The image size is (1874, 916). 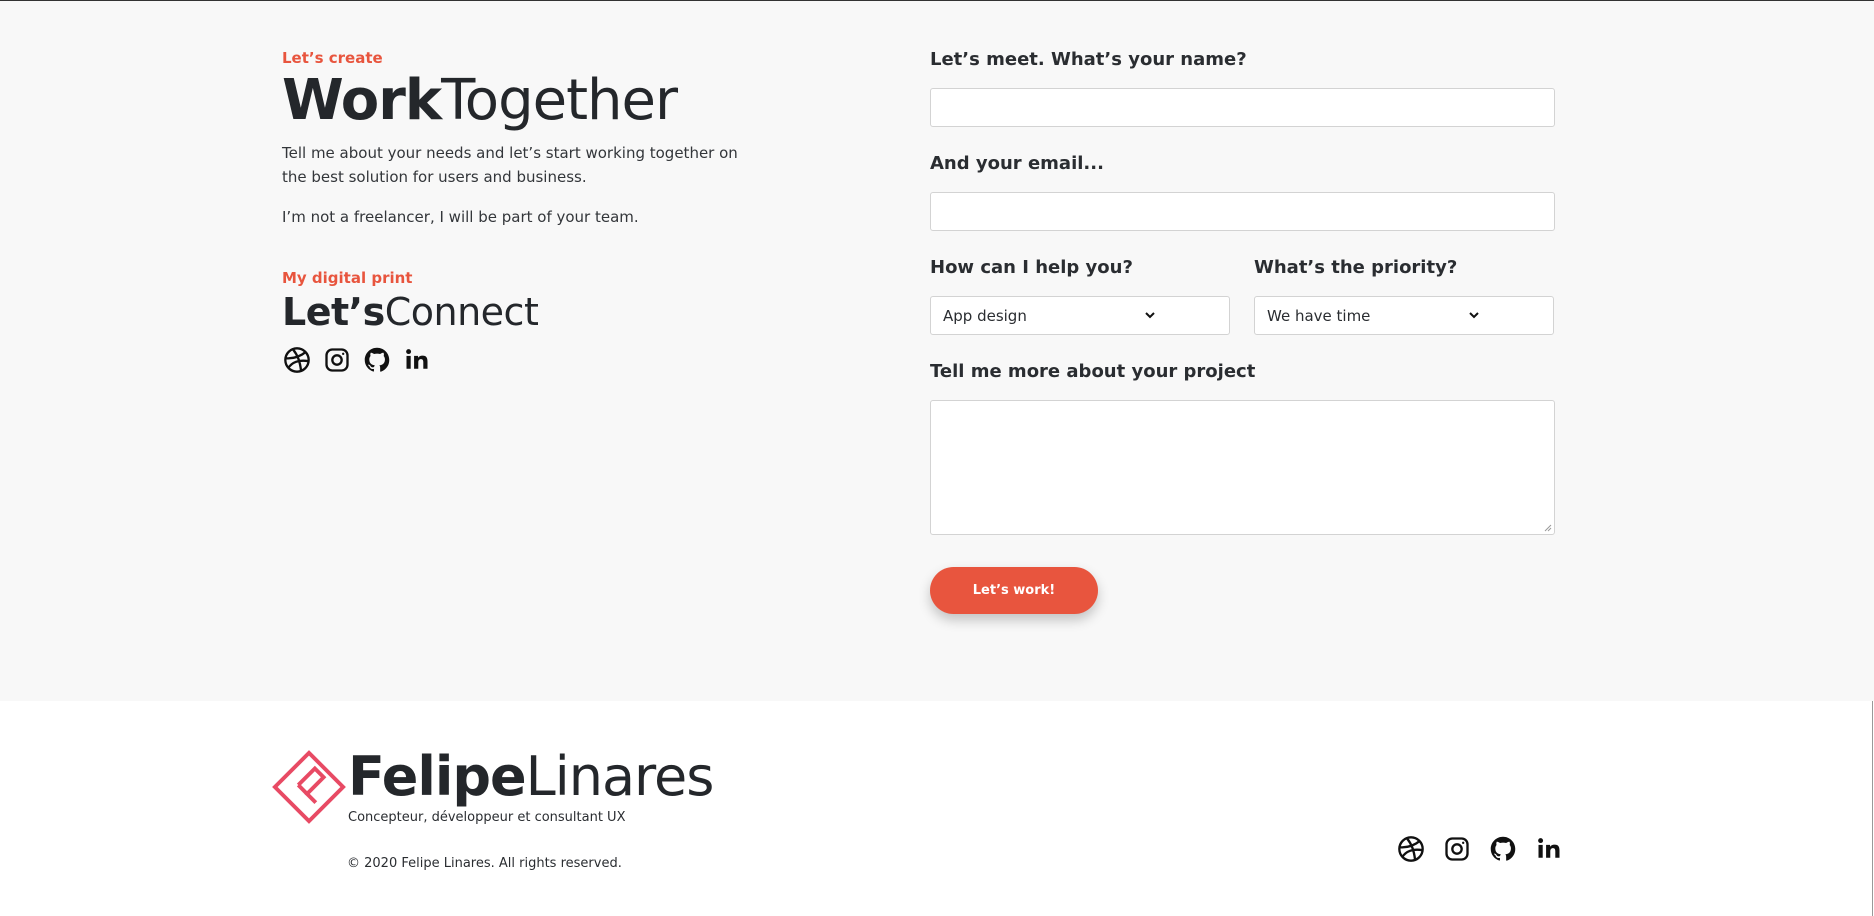 What do you see at coordinates (1088, 59) in the screenshot?
I see `name-label: Let’s meet. What’s your name?` at bounding box center [1088, 59].